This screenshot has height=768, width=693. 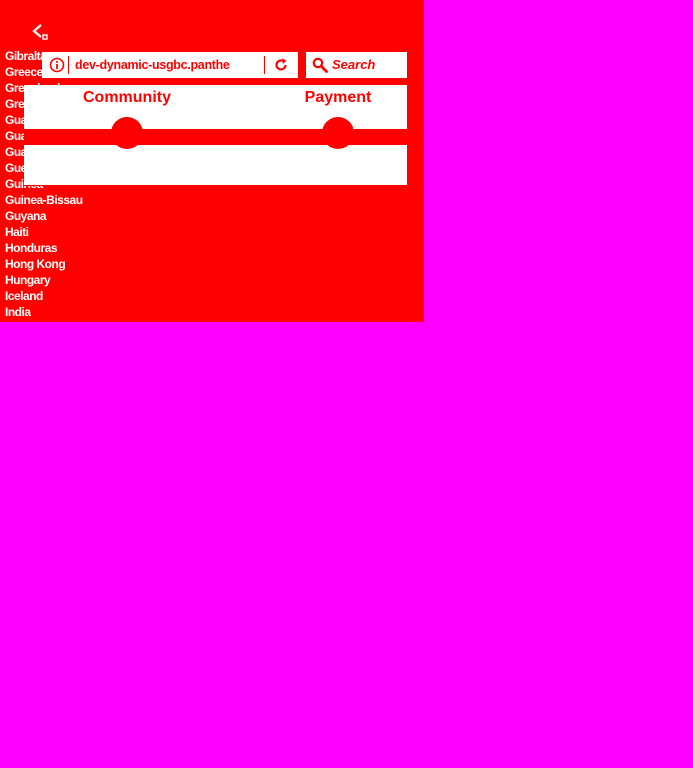 I want to click on search-placeholder: Search, so click(x=354, y=64).